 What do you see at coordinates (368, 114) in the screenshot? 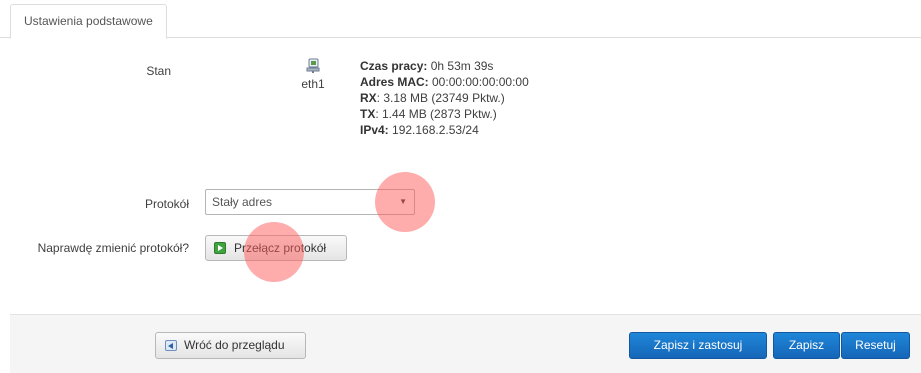
I see `tx-label: TX` at bounding box center [368, 114].